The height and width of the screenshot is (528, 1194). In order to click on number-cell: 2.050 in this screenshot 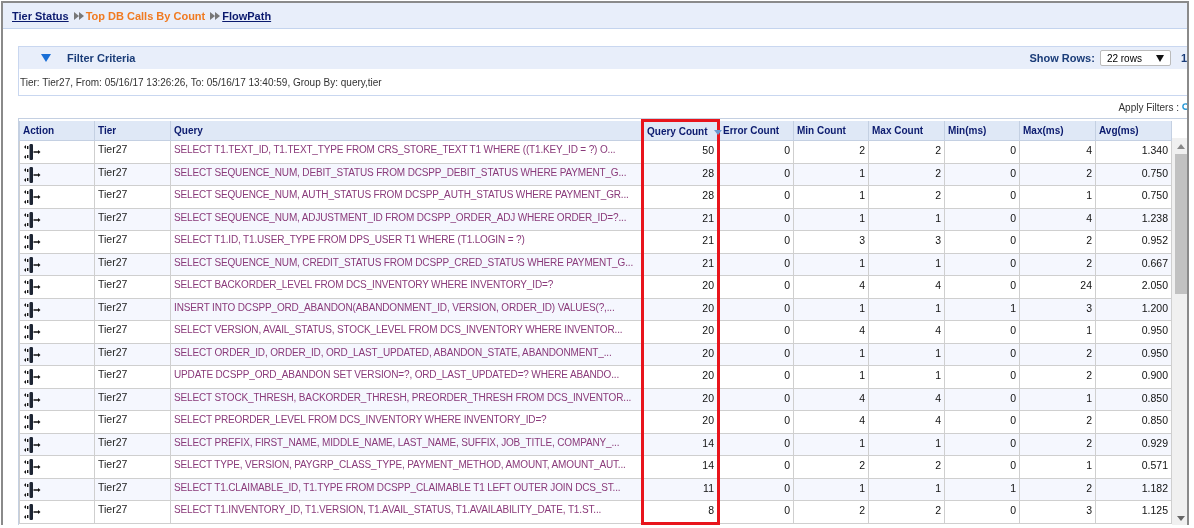, I will do `click(1133, 286)`.